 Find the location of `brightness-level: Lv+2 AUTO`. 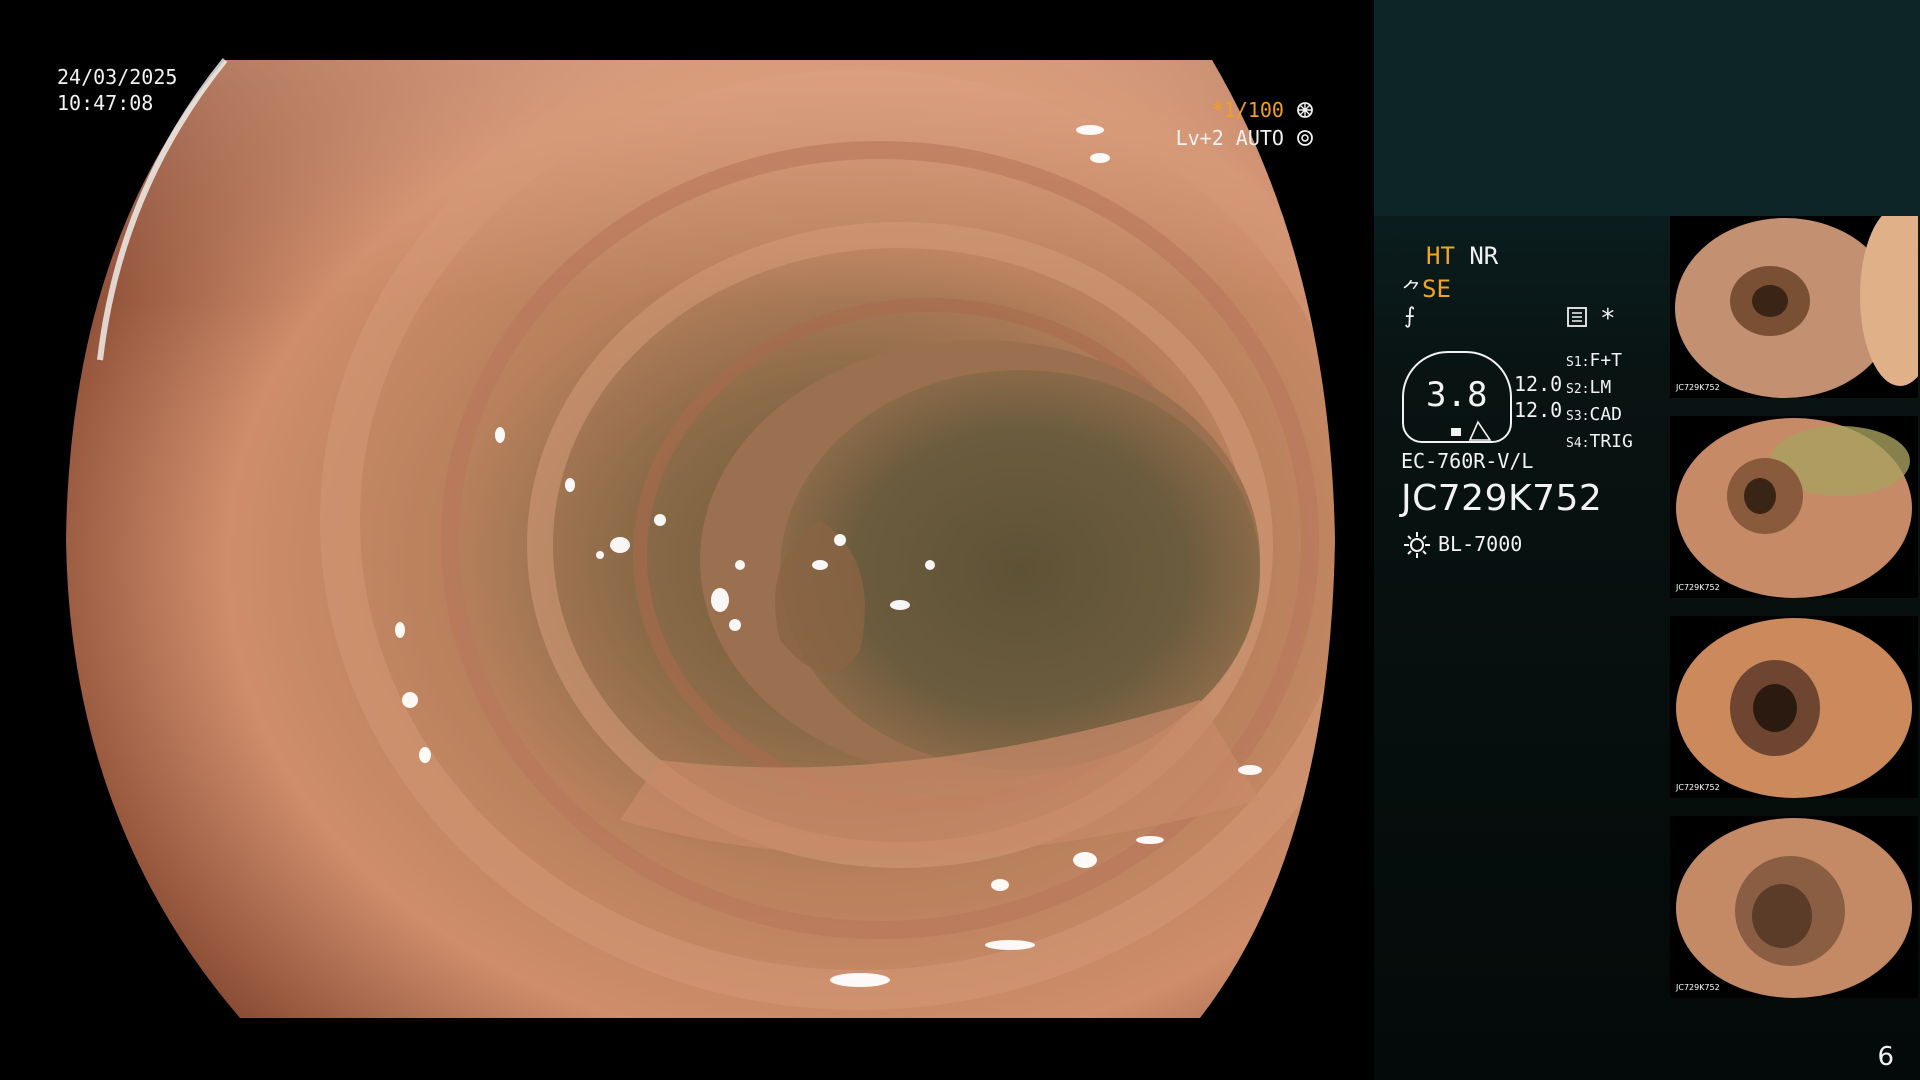

brightness-level: Lv+2 AUTO is located at coordinates (1245, 139).